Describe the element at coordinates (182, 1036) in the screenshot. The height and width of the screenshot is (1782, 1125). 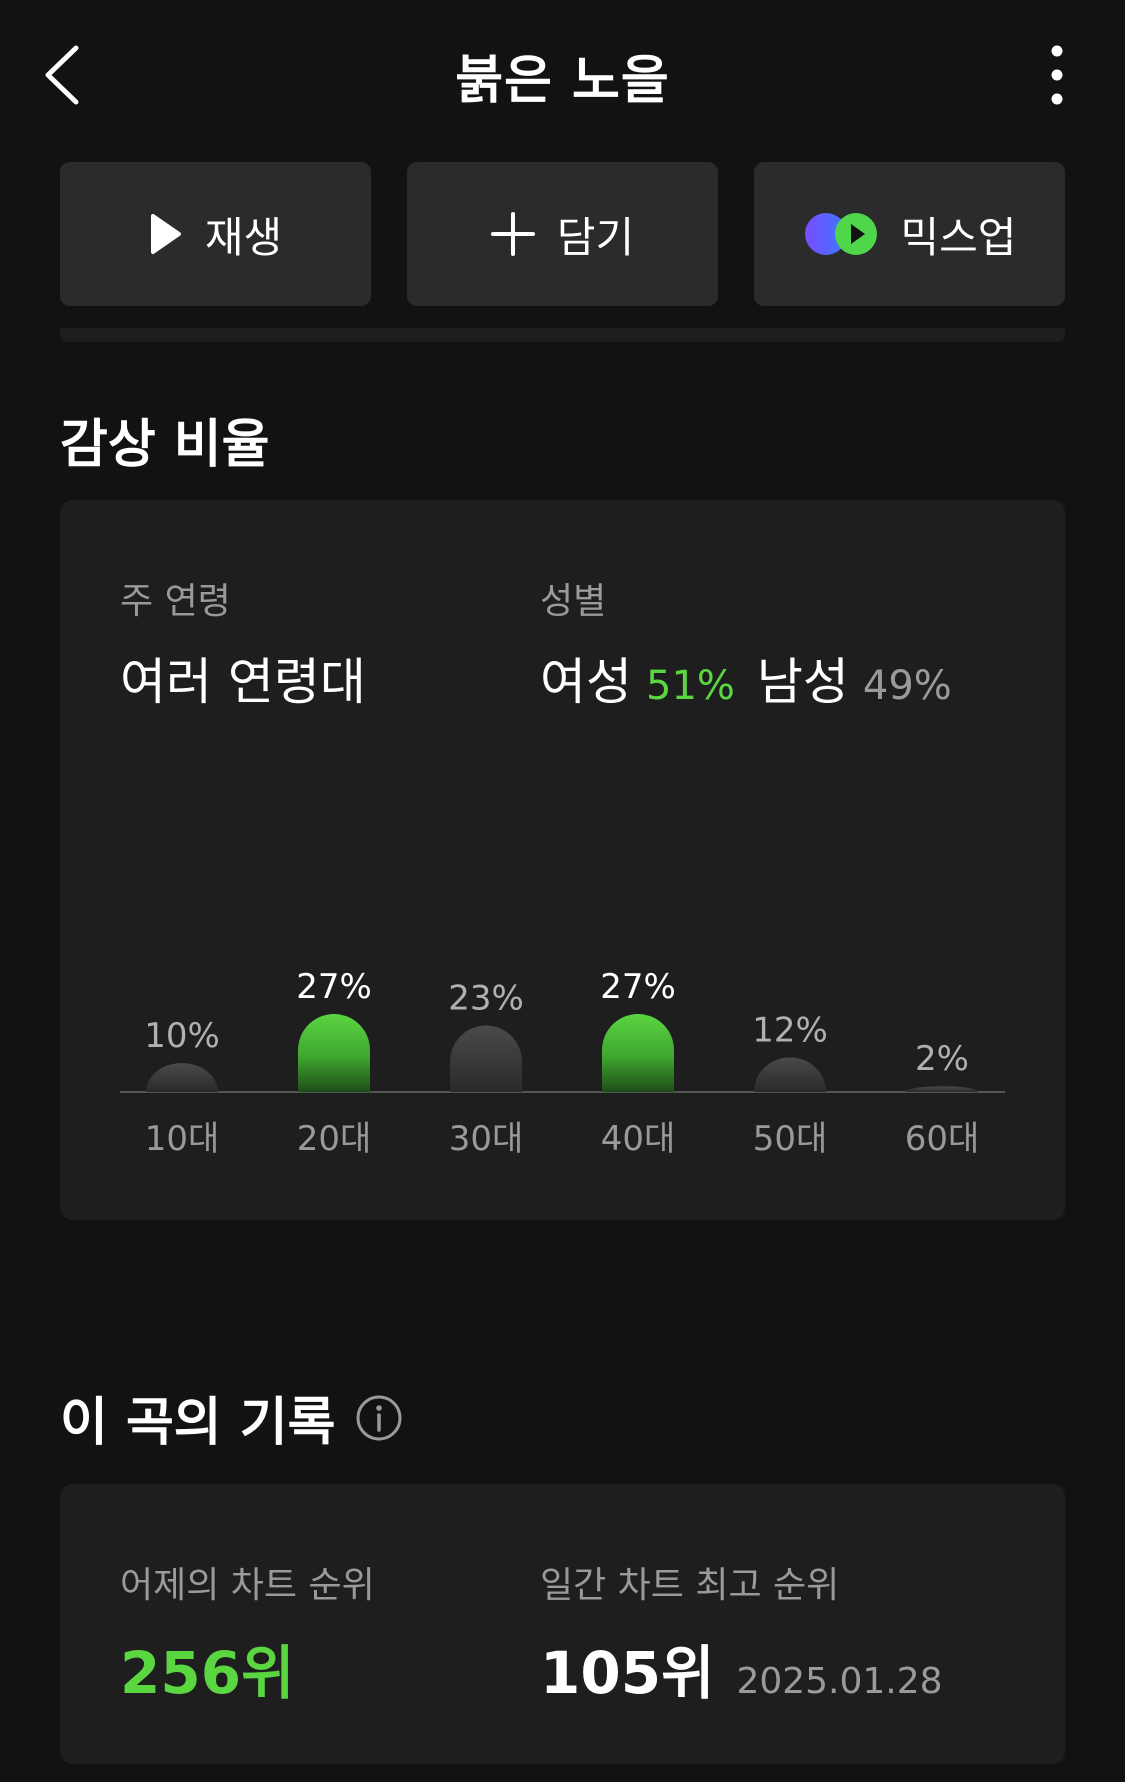
I see `age-bar-value-label: 10%` at that location.